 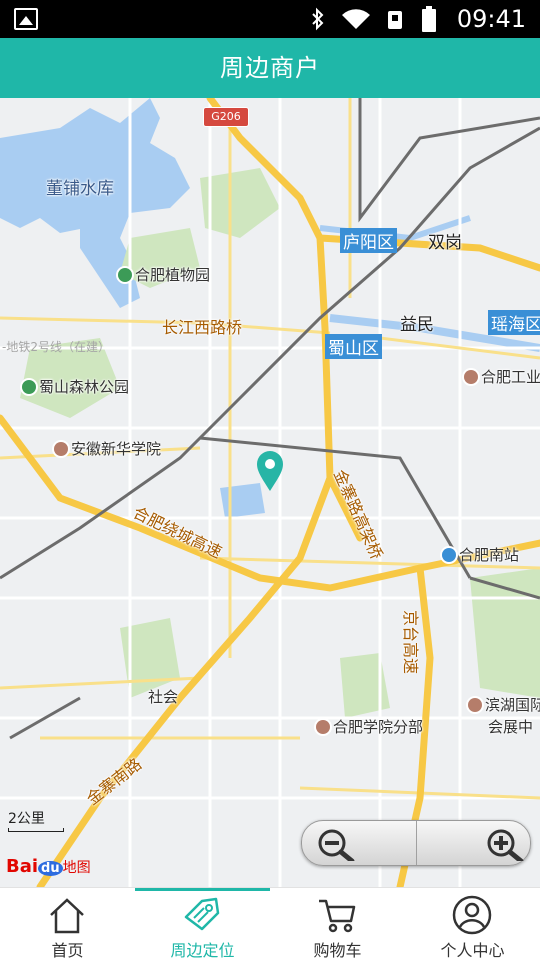 I want to click on zoom-controls, so click(x=416, y=843).